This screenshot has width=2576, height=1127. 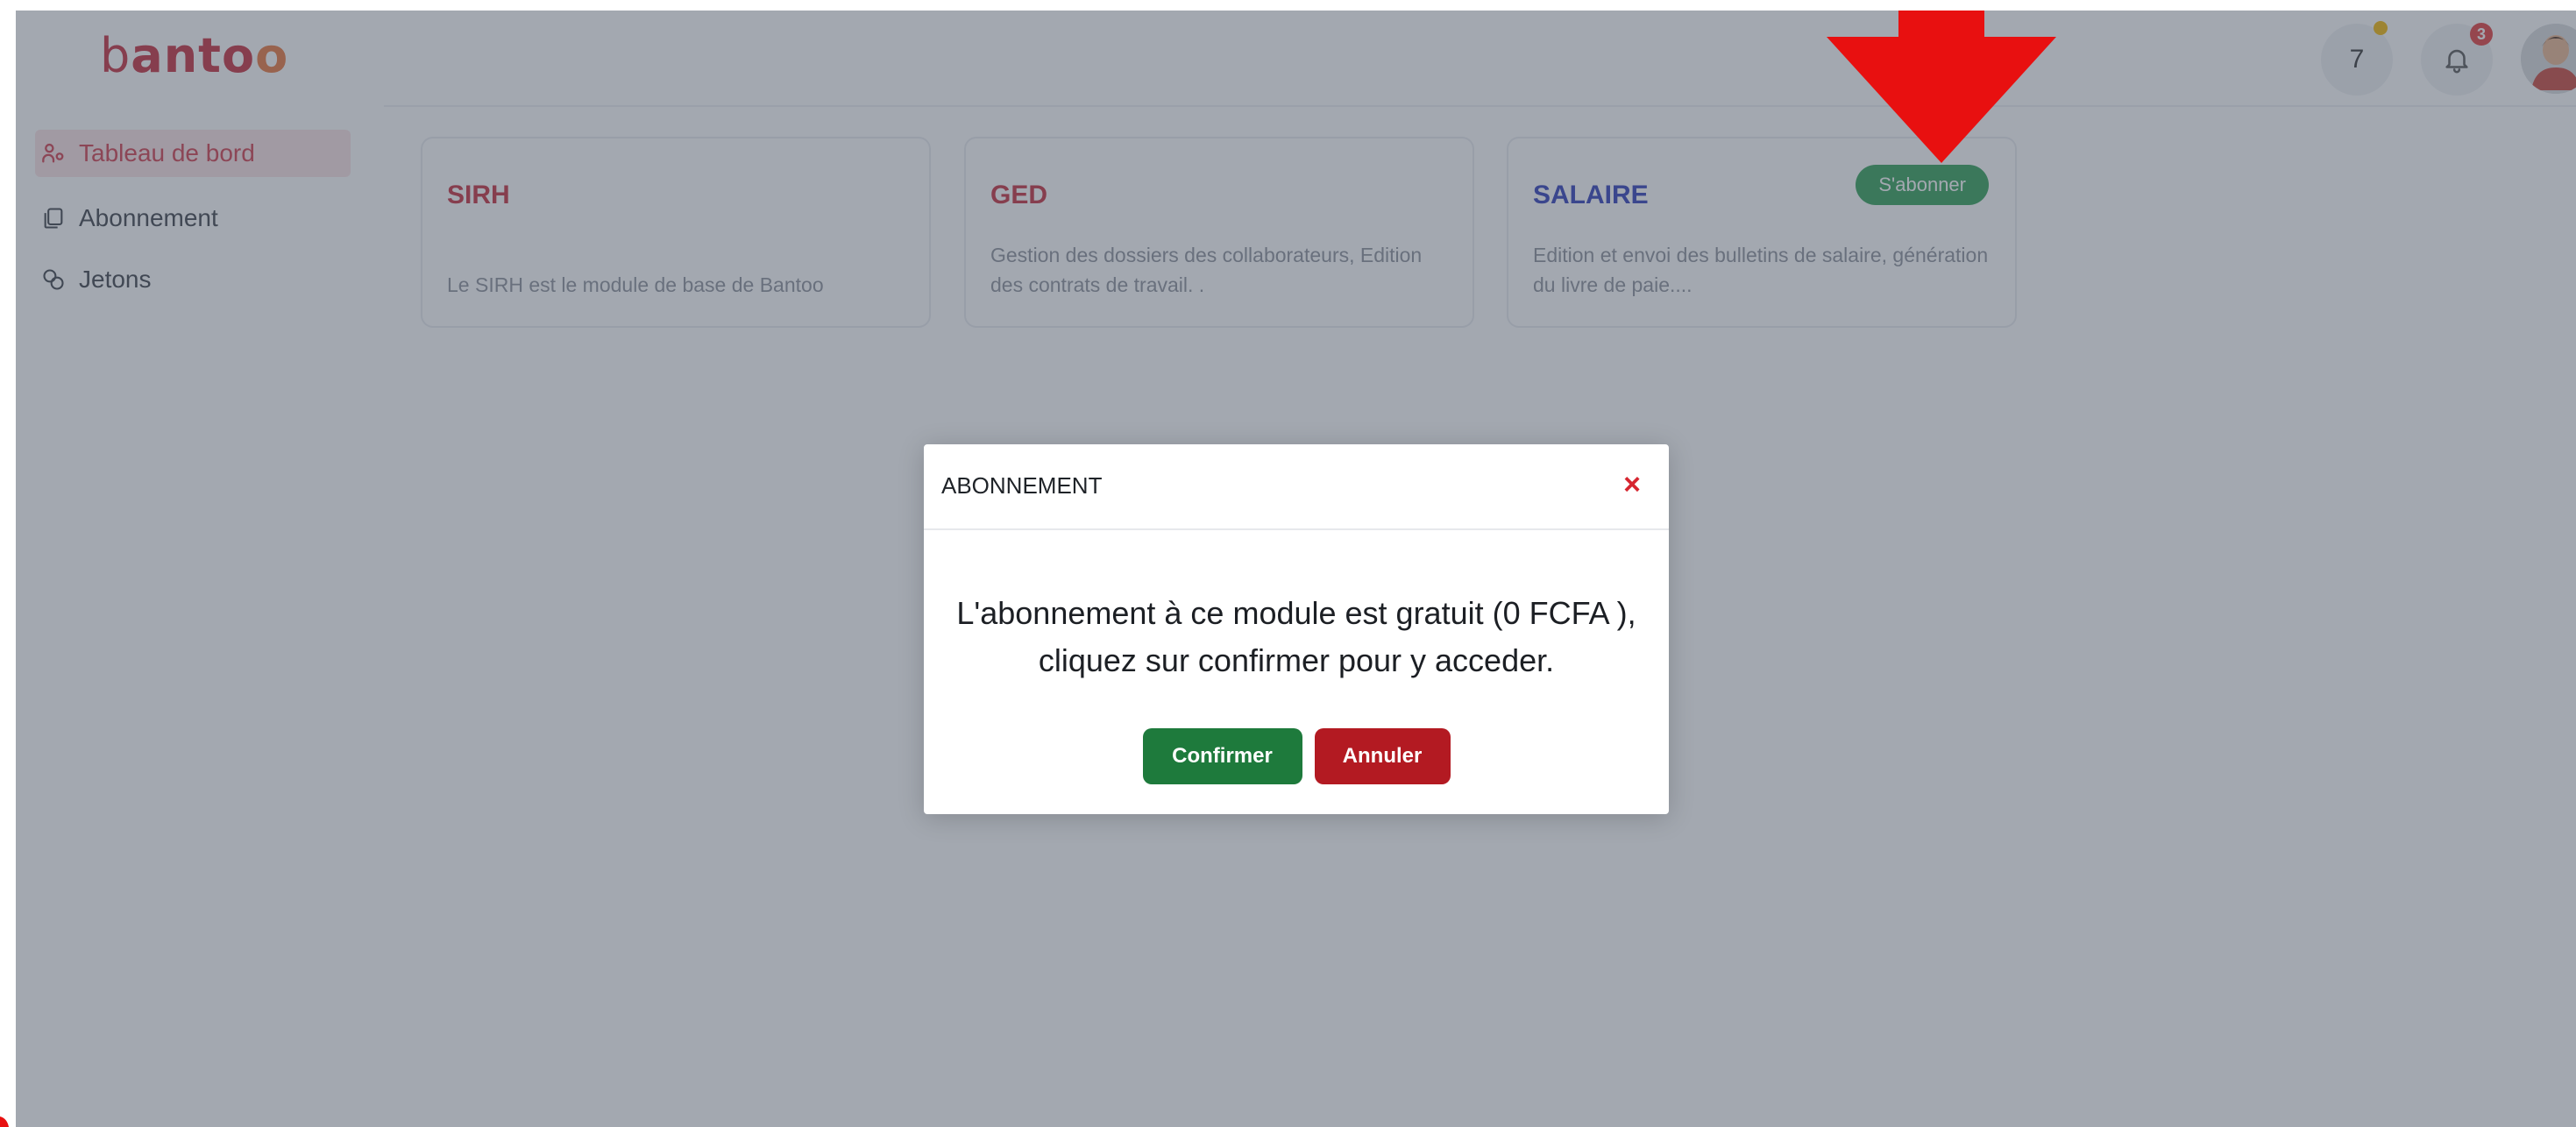 I want to click on confirm-button: Confirmer, so click(x=1222, y=756).